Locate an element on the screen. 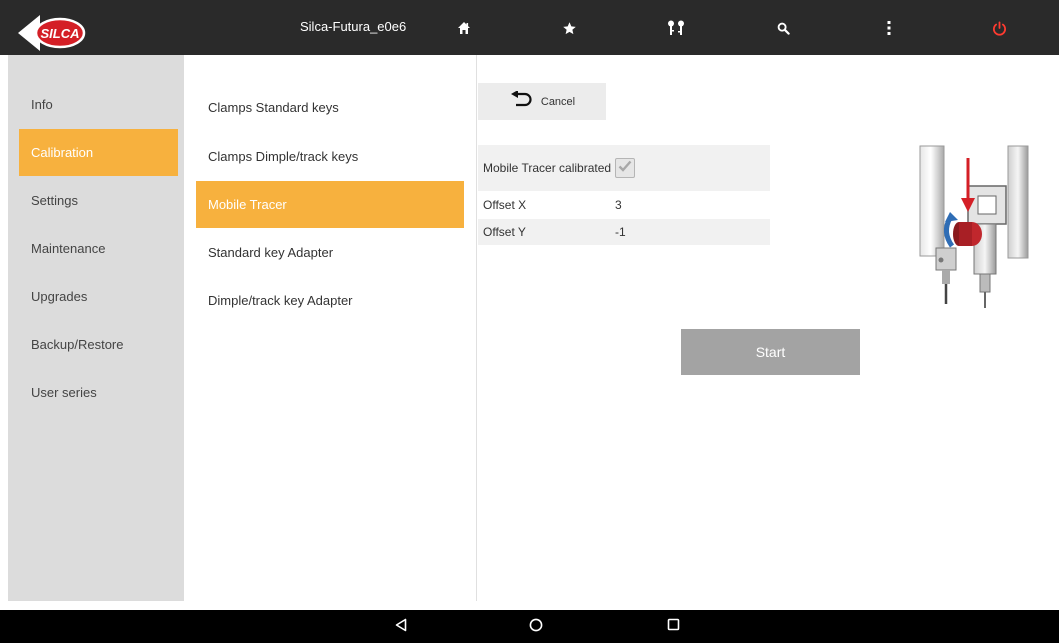 Image resolution: width=1059 pixels, height=643 pixels. nav-back-button is located at coordinates (401, 627).